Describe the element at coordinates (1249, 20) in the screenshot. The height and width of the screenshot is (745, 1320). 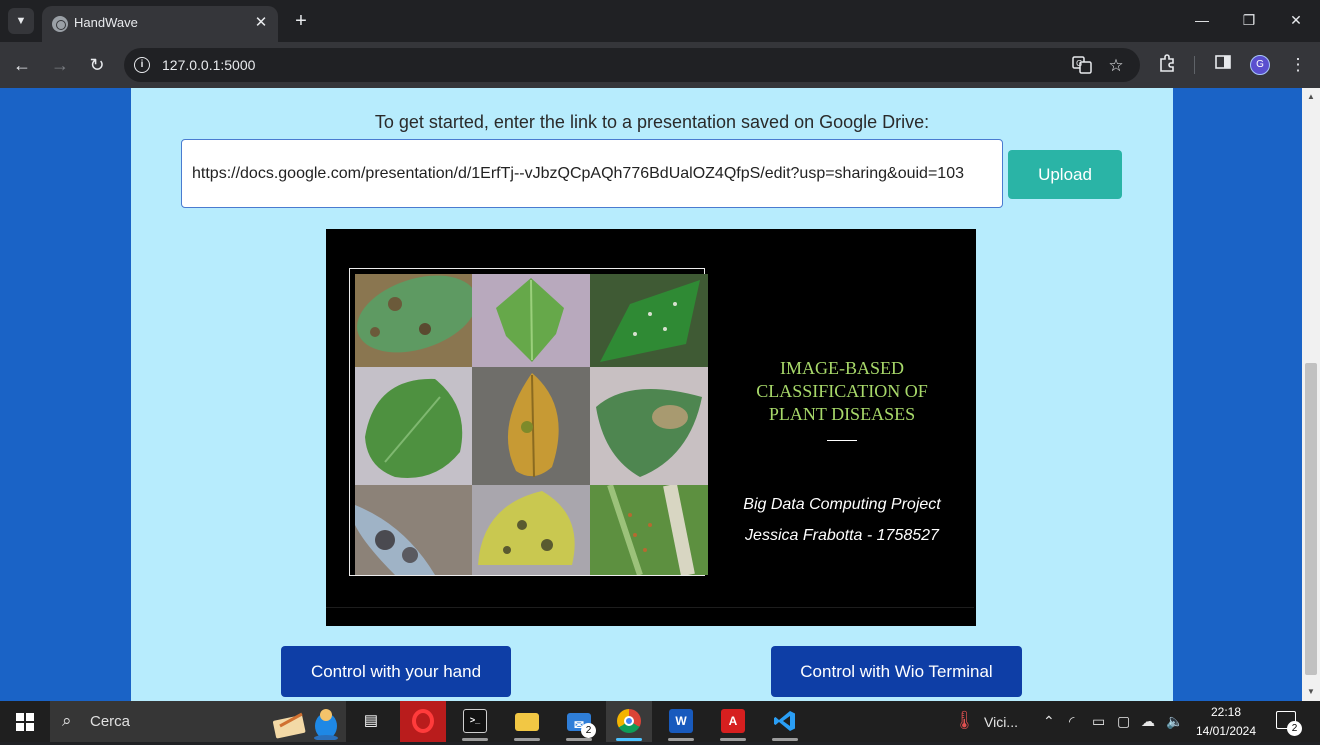
I see `restore-window-icon: ❐` at that location.